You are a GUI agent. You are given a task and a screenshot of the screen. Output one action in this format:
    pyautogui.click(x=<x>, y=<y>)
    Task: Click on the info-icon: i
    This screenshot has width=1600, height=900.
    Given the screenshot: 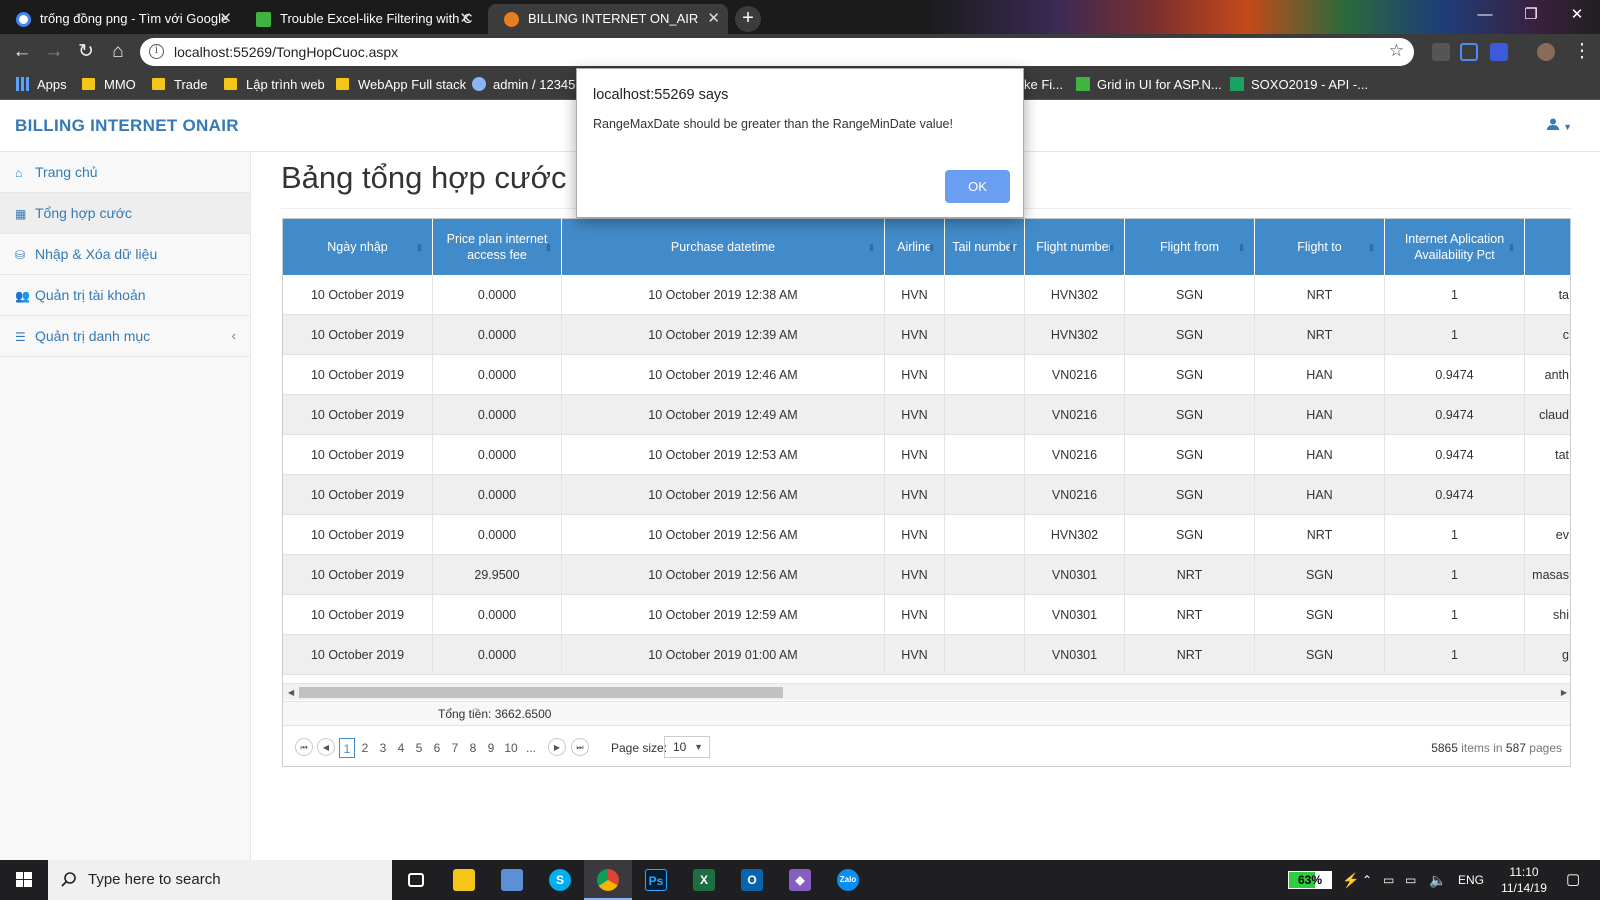 What is the action you would take?
    pyautogui.click(x=156, y=51)
    